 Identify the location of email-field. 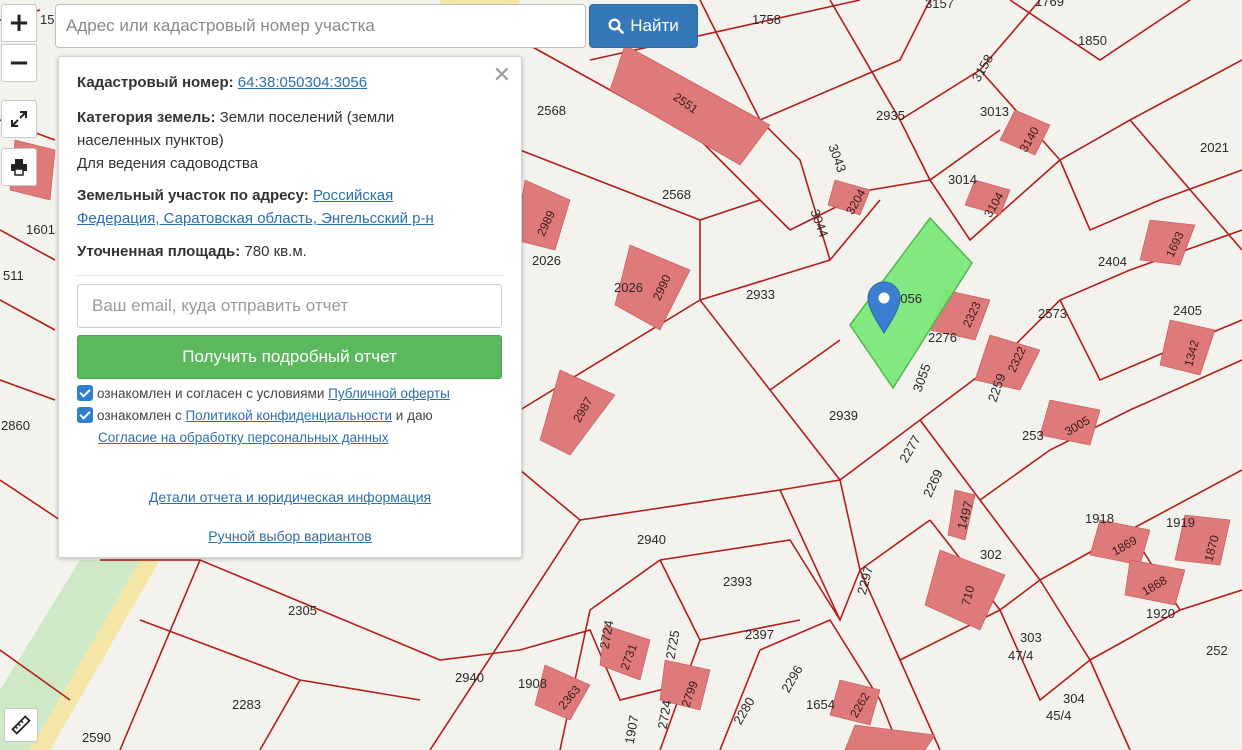
(289, 306).